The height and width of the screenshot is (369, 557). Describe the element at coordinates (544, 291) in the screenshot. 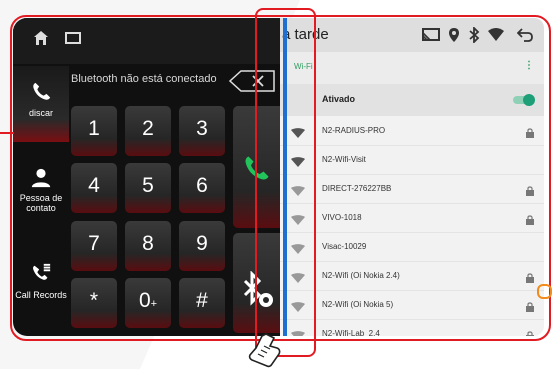

I see `touch-indicator` at that location.